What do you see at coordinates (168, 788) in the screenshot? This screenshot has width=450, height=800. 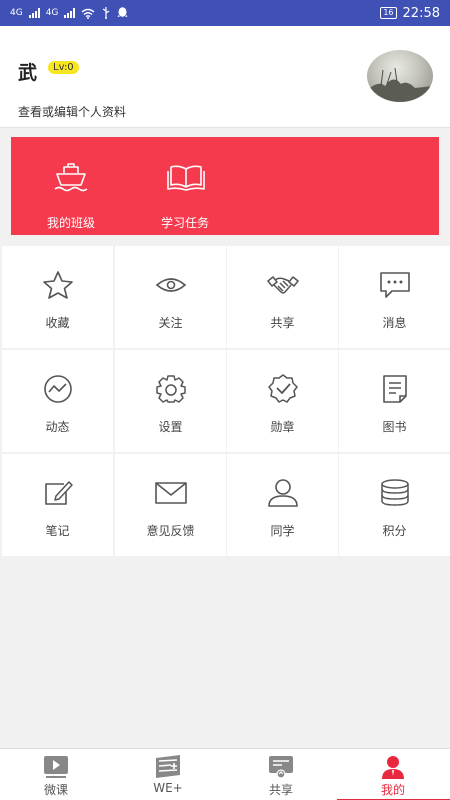 I see `tab-label: WE+` at bounding box center [168, 788].